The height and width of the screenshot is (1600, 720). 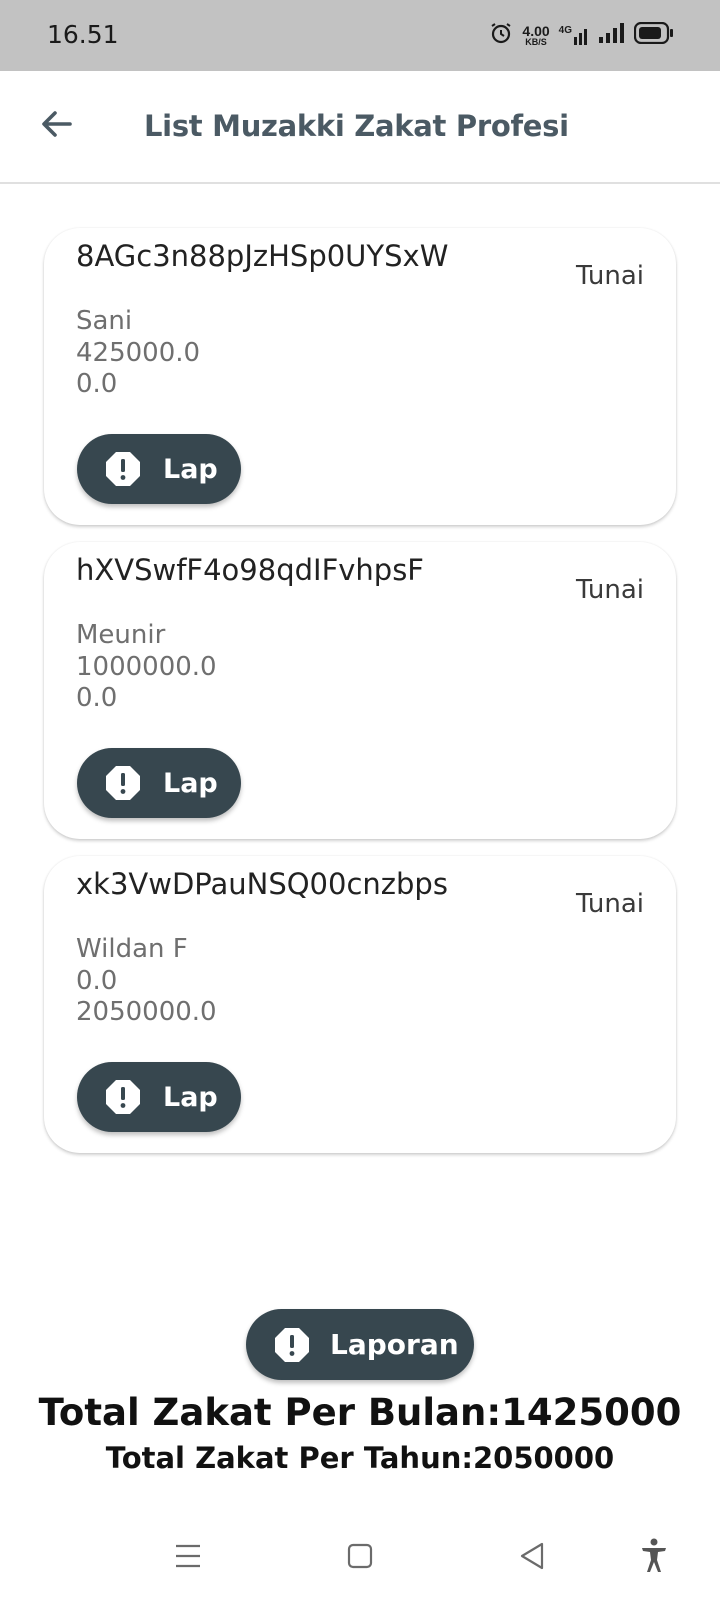 I want to click on page-title: List Muzakki Zakat Profesi, so click(x=356, y=126).